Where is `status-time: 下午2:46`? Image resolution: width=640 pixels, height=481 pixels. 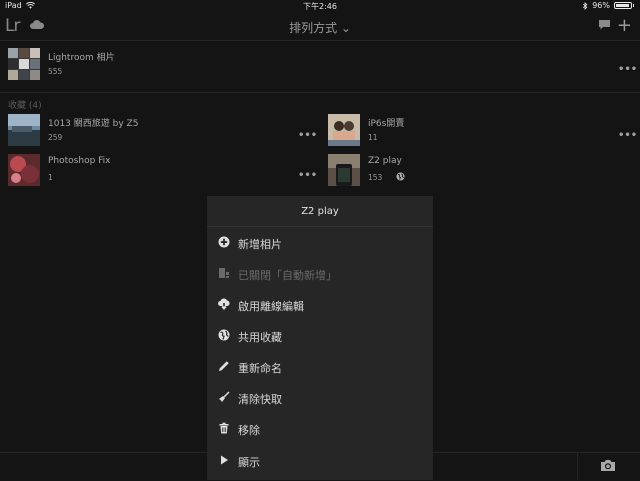 status-time: 下午2:46 is located at coordinates (320, 6).